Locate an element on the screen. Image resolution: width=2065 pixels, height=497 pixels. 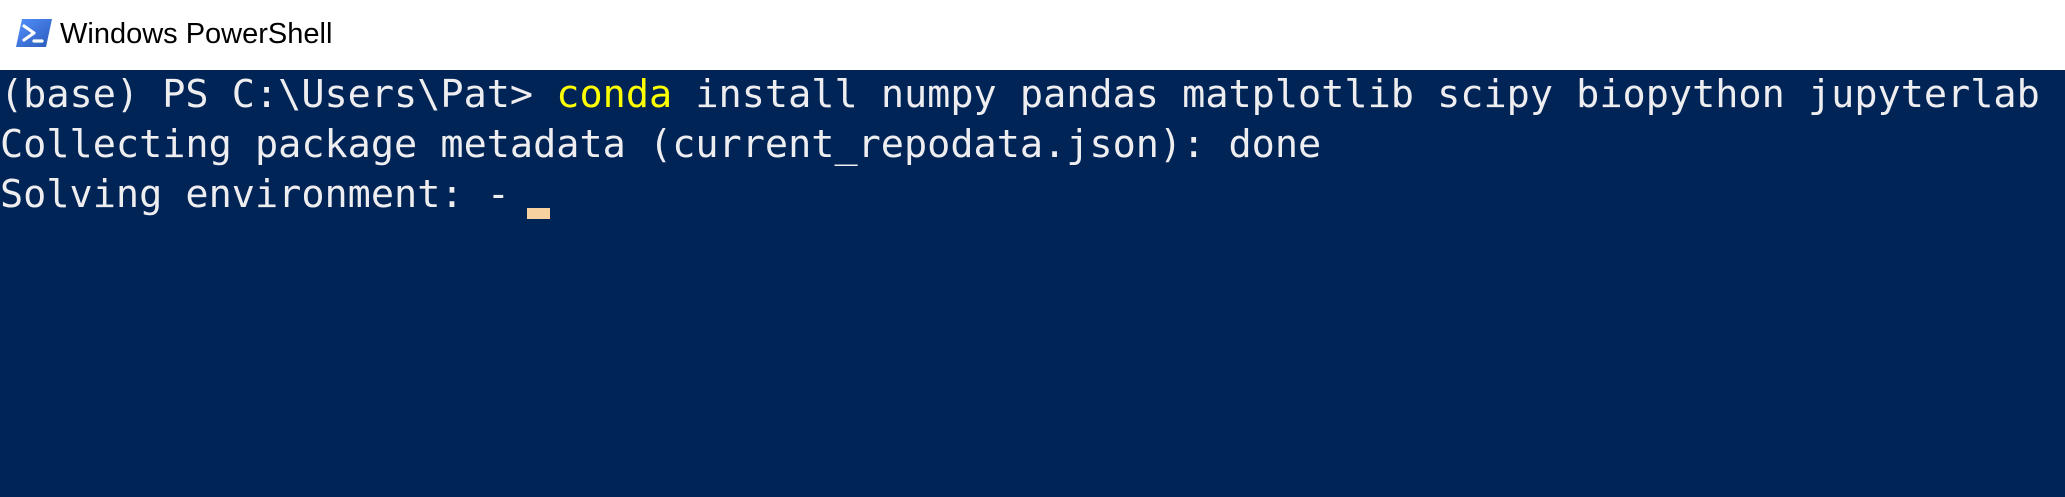
powershell-icon is located at coordinates (34, 33).